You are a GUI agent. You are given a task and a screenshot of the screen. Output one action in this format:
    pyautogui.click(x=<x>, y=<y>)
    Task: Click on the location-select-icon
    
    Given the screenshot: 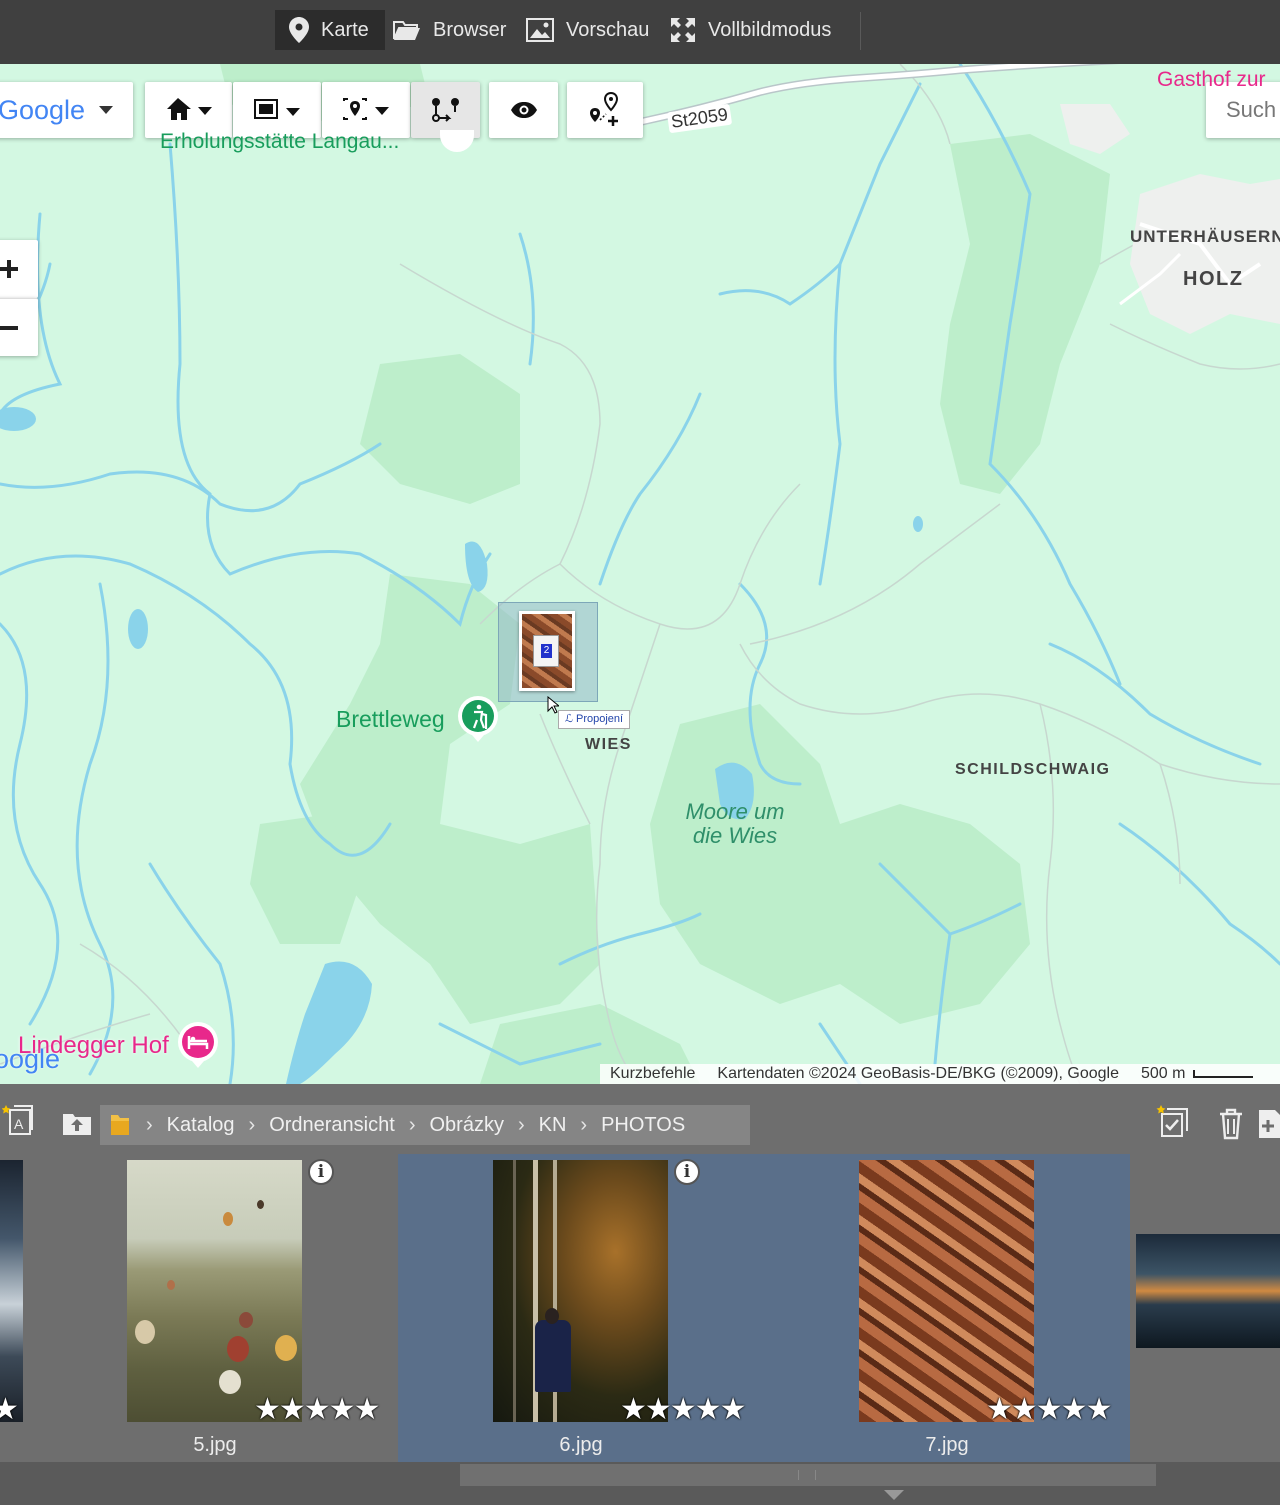 What is the action you would take?
    pyautogui.click(x=366, y=109)
    